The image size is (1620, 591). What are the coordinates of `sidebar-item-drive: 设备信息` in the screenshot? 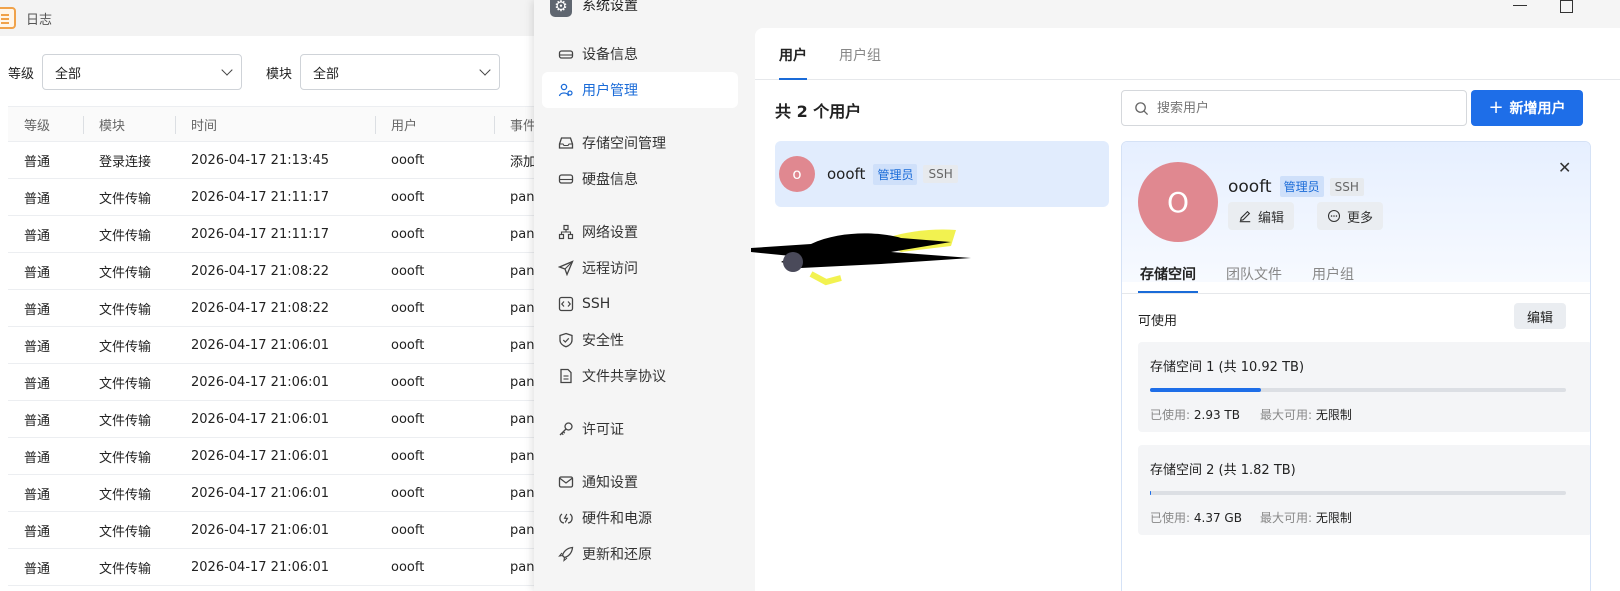 It's located at (640, 54).